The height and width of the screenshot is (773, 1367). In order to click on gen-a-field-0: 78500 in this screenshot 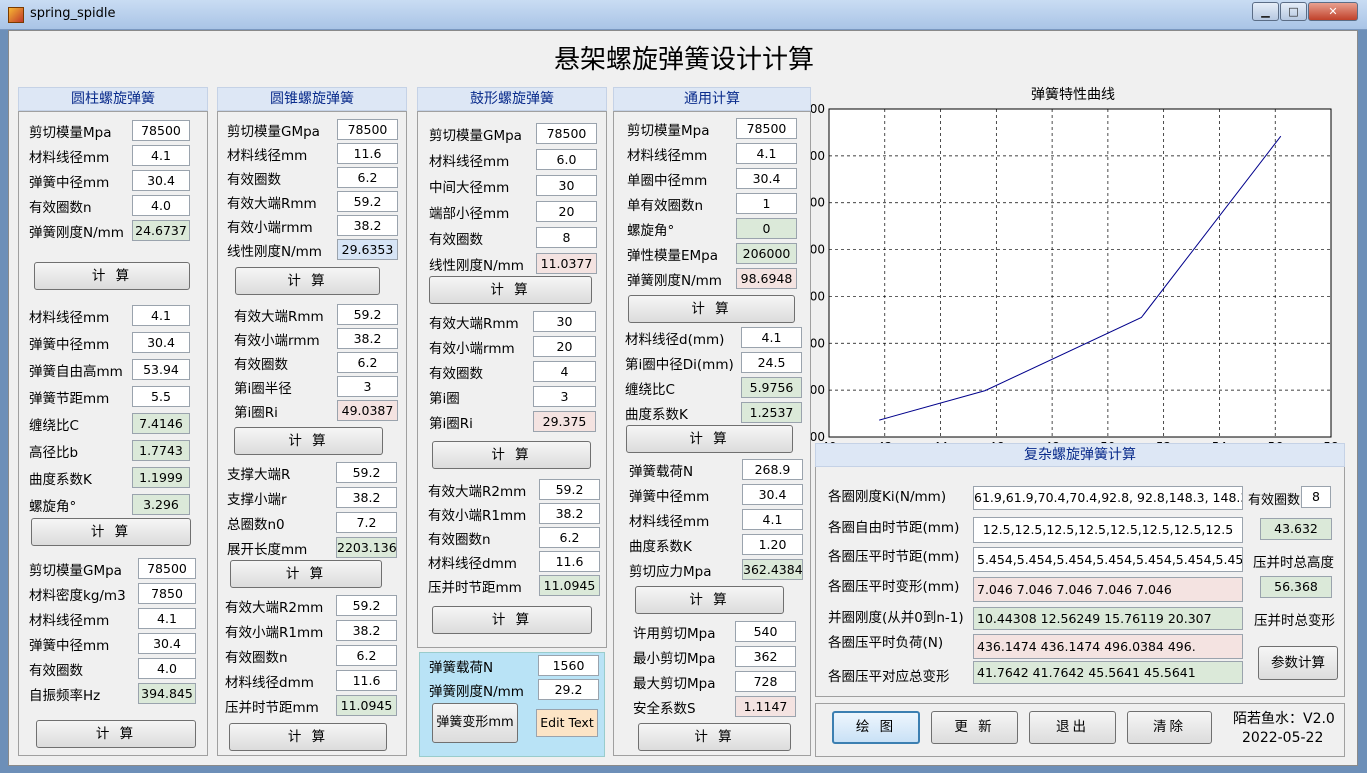, I will do `click(766, 128)`.